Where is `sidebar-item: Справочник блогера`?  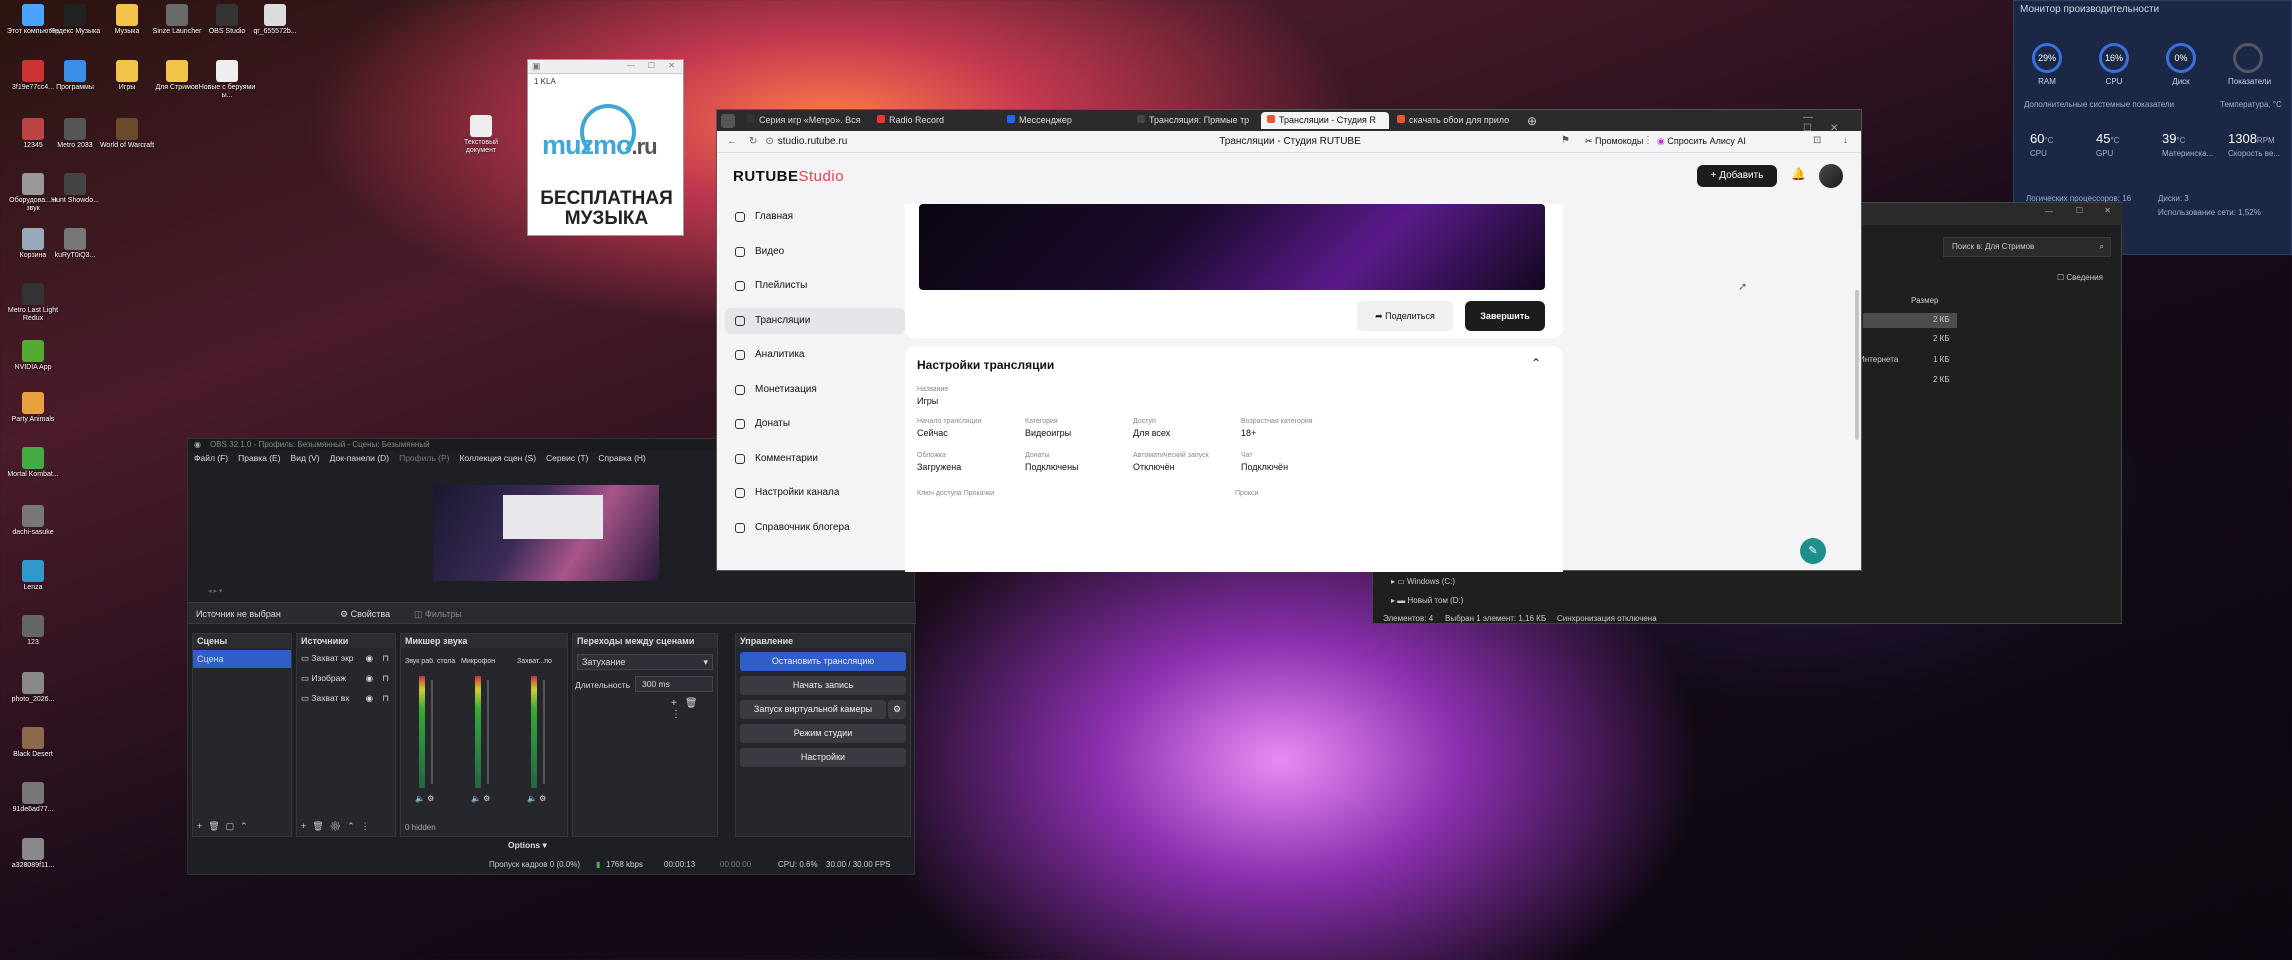
sidebar-item: Справочник блогера is located at coordinates (815, 532).